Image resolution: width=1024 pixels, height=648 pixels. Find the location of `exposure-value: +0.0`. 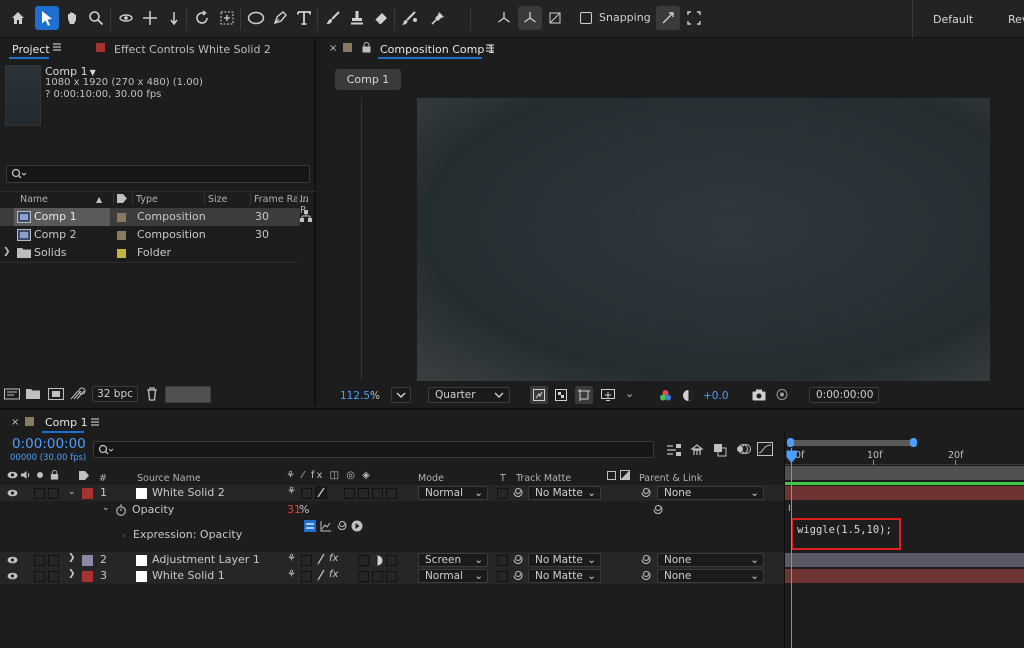

exposure-value: +0.0 is located at coordinates (716, 396).